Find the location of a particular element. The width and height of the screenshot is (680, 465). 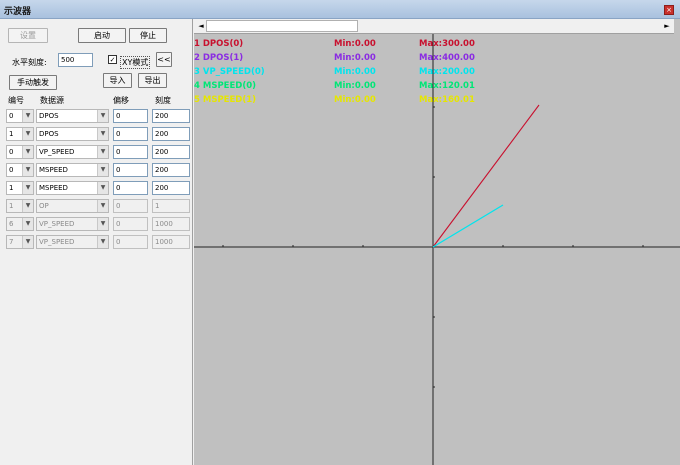

channel-num: 6 is located at coordinates (11, 224).